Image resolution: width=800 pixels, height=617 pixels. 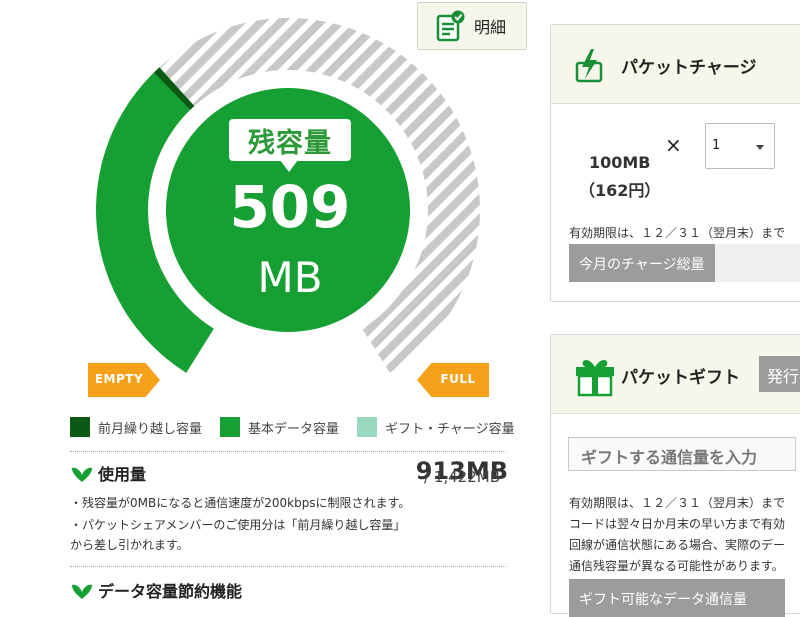 I want to click on usage-heading: 使用量, so click(x=108, y=473).